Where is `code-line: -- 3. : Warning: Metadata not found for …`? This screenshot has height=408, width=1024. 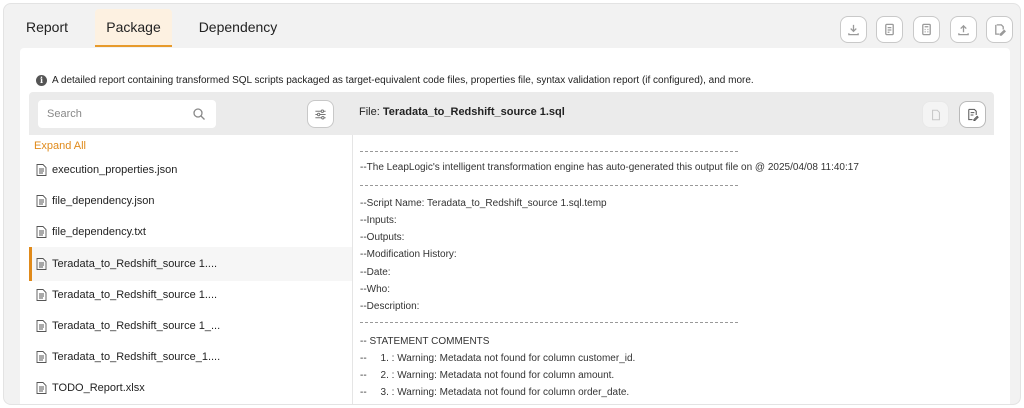 code-line: -- 3. : Warning: Metadata not found for … is located at coordinates (495, 392).